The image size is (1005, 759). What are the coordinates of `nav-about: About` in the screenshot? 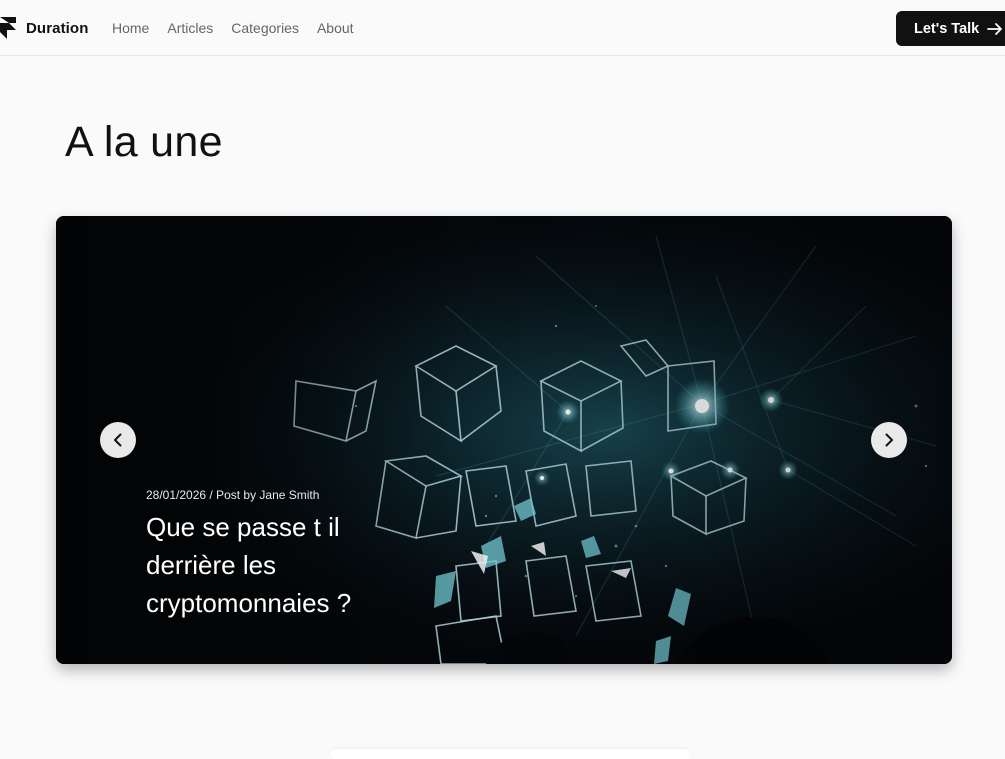 It's located at (335, 28).